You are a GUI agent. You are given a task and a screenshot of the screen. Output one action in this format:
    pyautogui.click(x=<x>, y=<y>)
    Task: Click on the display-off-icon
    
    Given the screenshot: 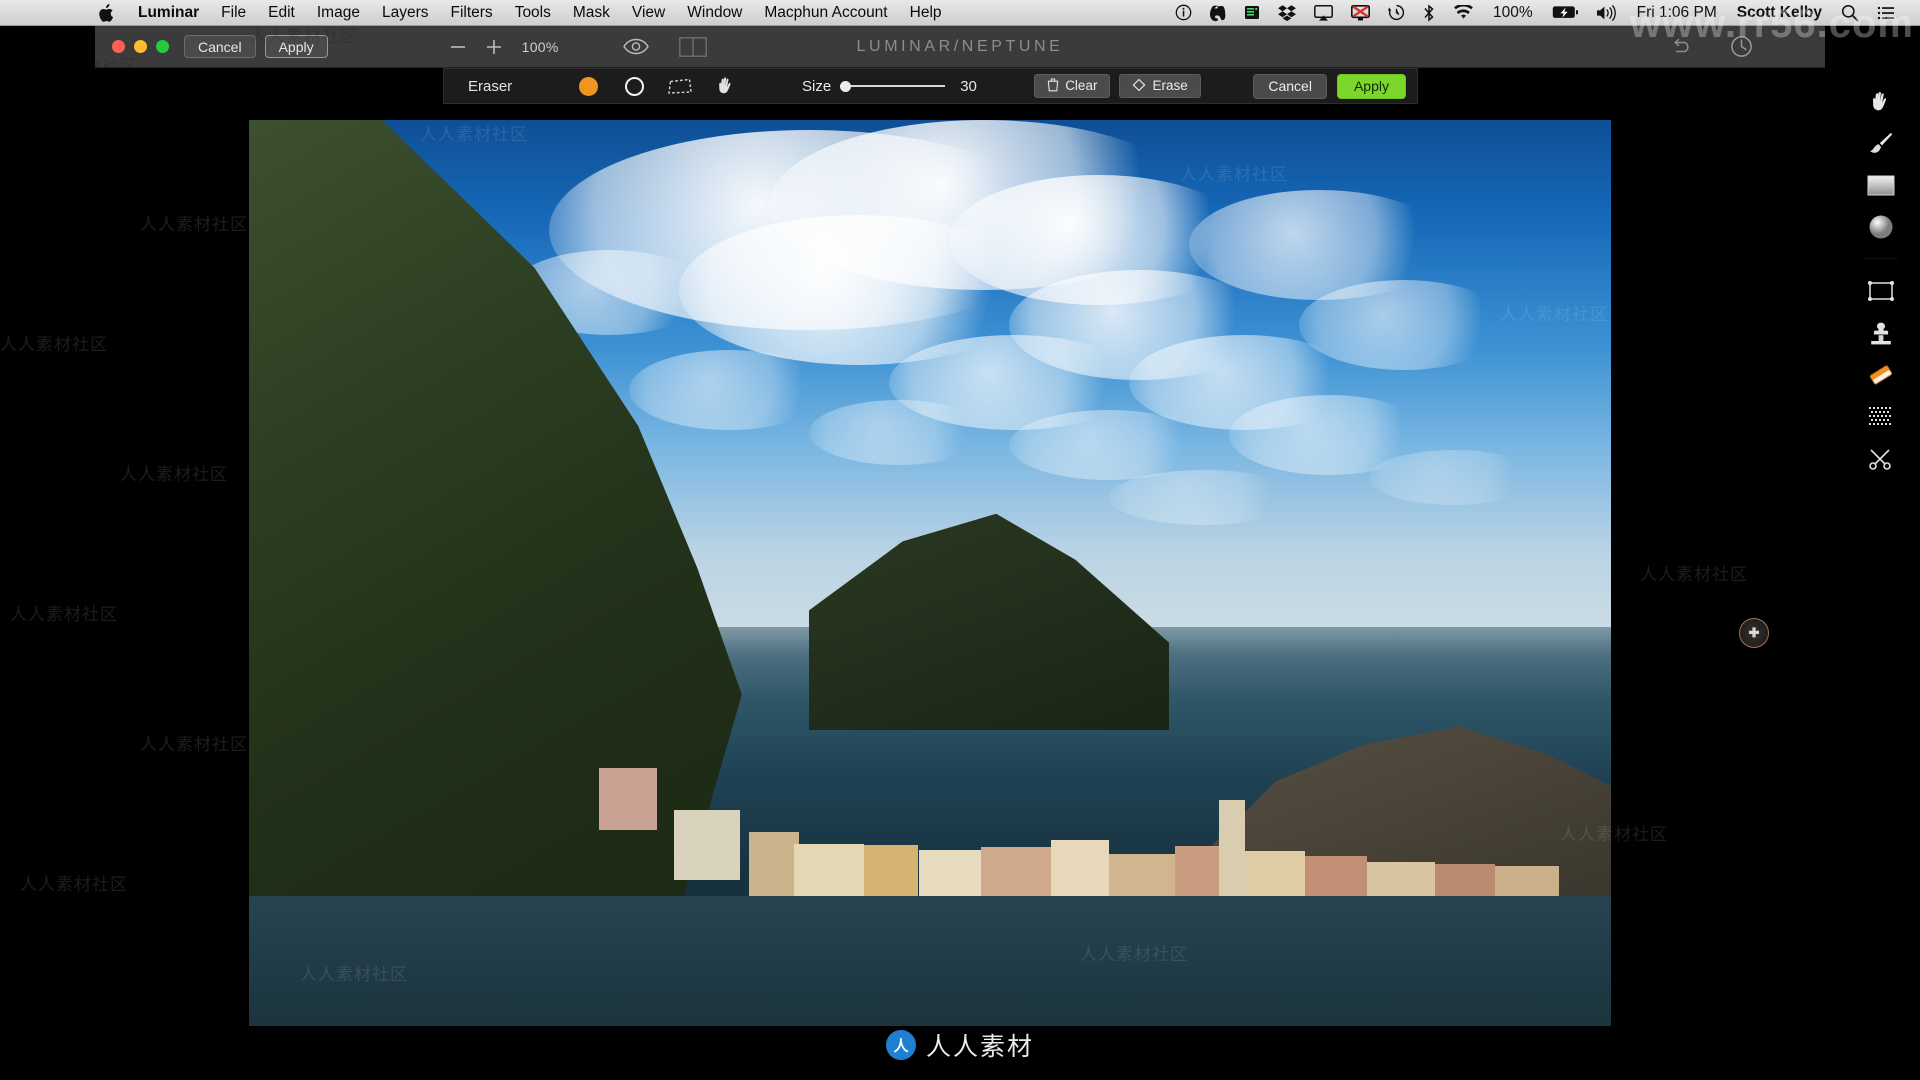 What is the action you would take?
    pyautogui.click(x=1360, y=12)
    